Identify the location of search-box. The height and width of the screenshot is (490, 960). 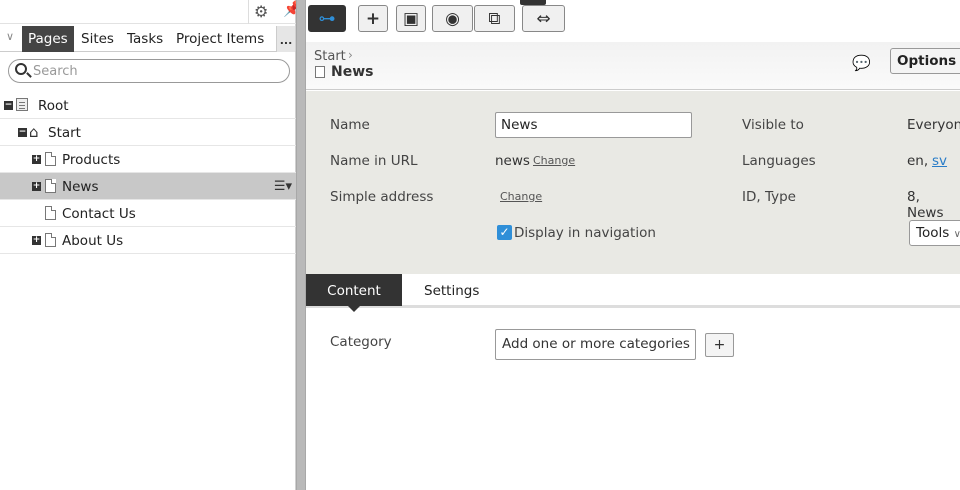
(149, 71).